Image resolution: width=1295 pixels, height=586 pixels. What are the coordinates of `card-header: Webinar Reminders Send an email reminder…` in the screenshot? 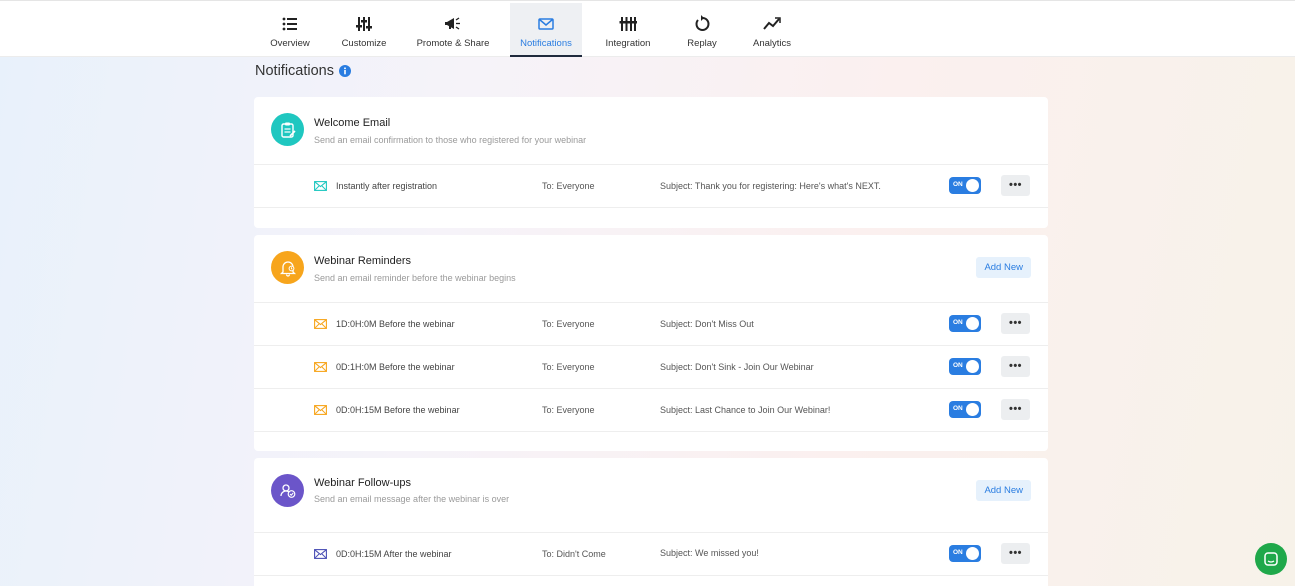 It's located at (651, 269).